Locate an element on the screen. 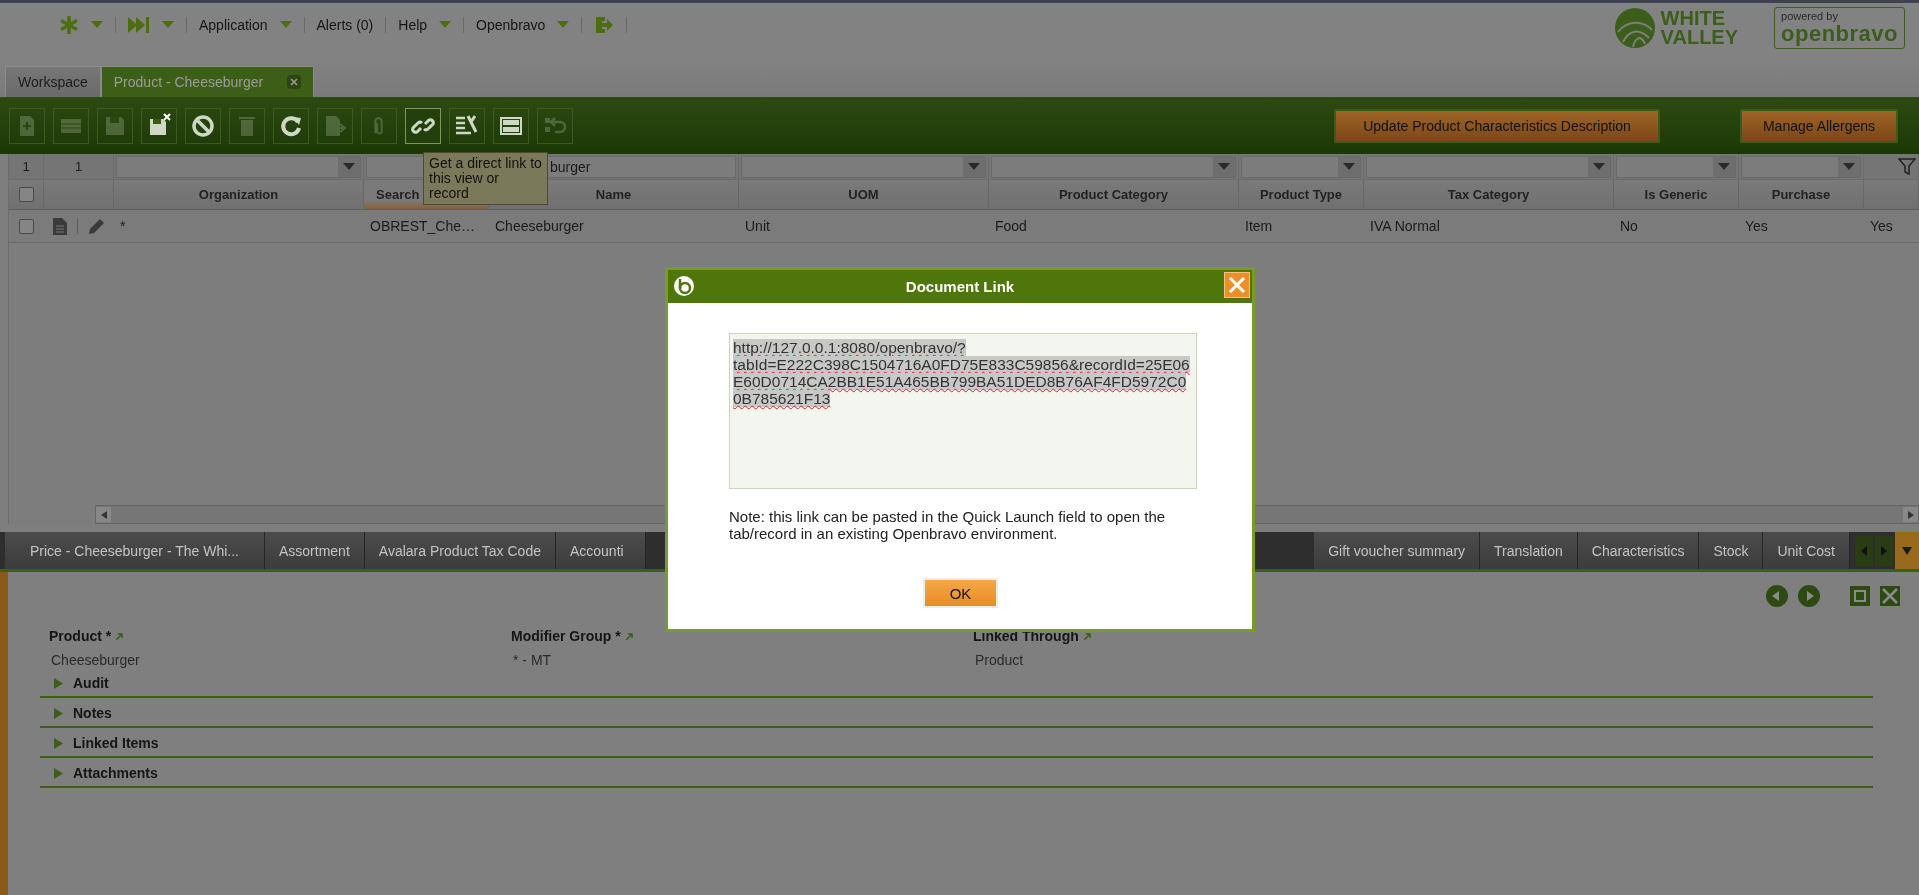  field-value: Product is located at coordinates (999, 659).